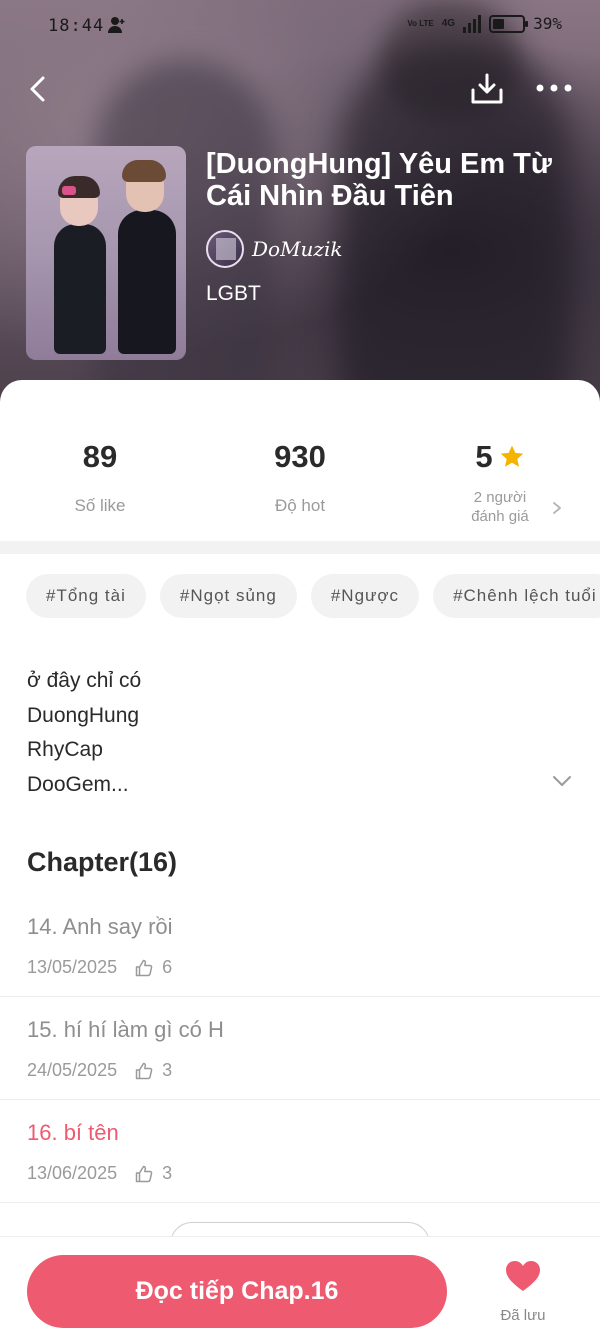 Image resolution: width=600 pixels, height=1343 pixels. Describe the element at coordinates (379, 180) in the screenshot. I see `story-title: [DuongHung] Yêu Em Từ Cái Nhìn Đầu Tiên` at that location.